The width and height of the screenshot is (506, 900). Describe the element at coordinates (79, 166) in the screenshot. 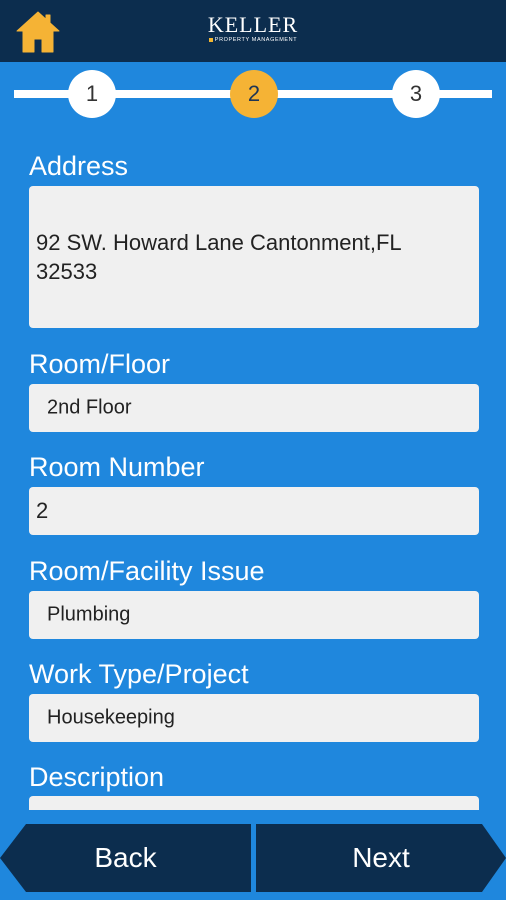

I see `address-label: Address` at that location.